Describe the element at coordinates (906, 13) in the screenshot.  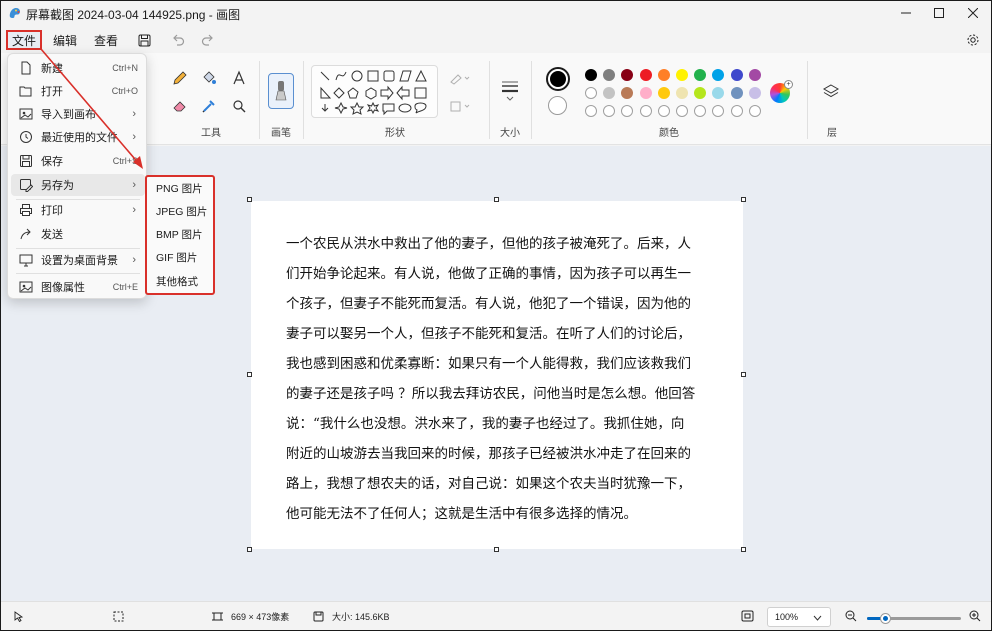
I see `minimize-button` at that location.